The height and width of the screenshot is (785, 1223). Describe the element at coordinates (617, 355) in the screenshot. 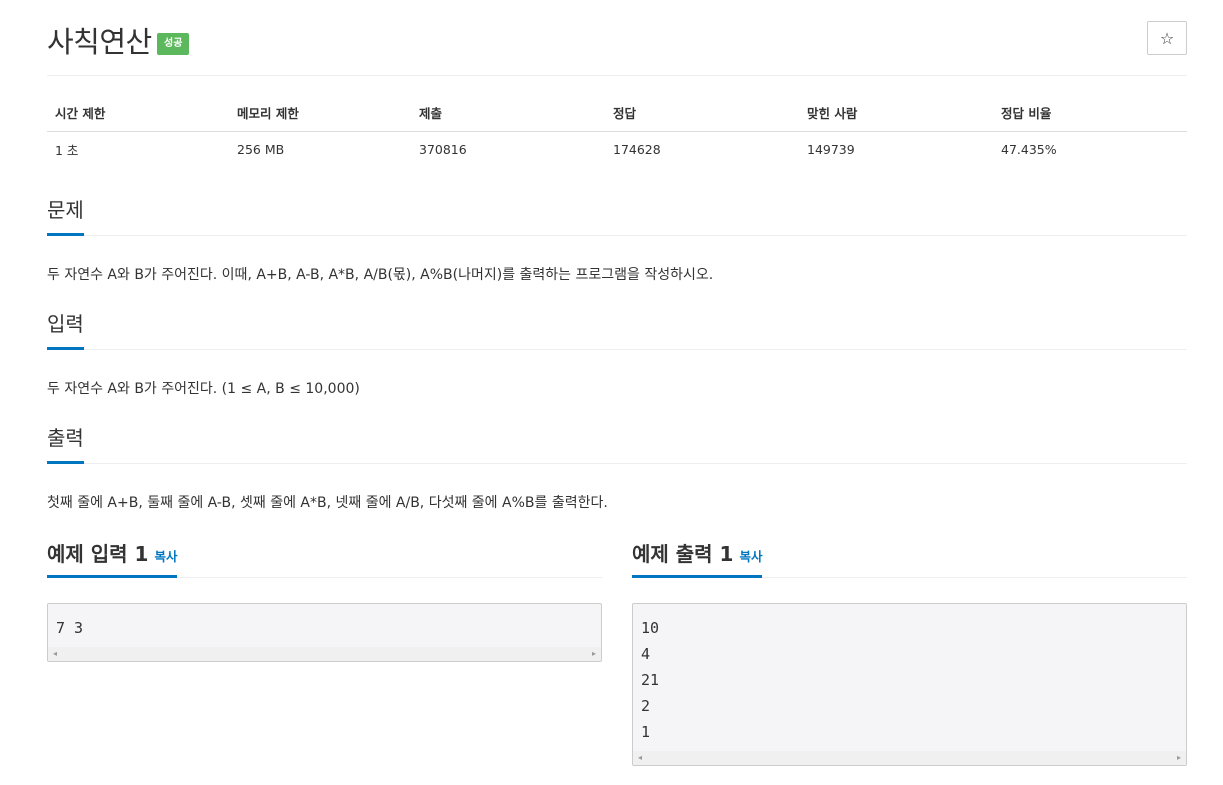

I see `input-section: 입력 두 자연수 A와 B가 주어진다. (1 ≤ A, B ≤ 10,000)` at that location.